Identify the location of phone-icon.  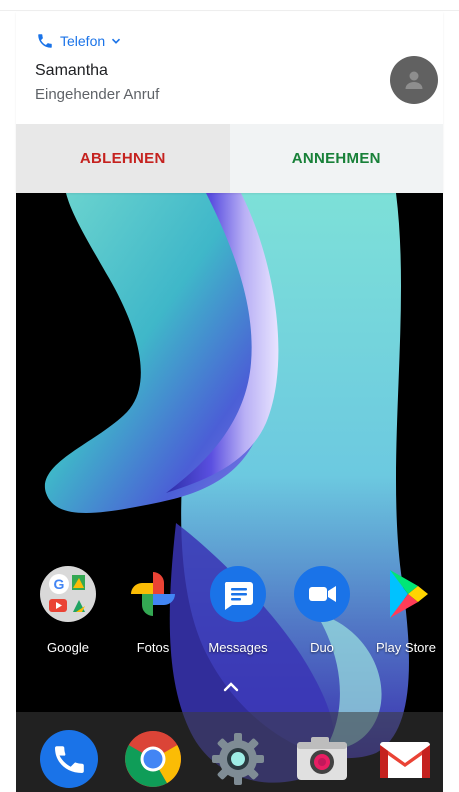
(69, 759).